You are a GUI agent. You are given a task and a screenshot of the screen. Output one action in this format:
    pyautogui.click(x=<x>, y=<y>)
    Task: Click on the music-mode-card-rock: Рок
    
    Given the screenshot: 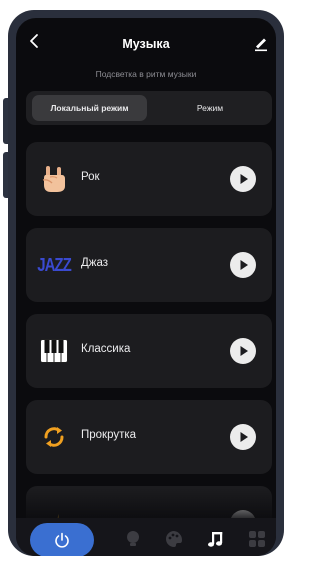 What is the action you would take?
    pyautogui.click(x=149, y=179)
    